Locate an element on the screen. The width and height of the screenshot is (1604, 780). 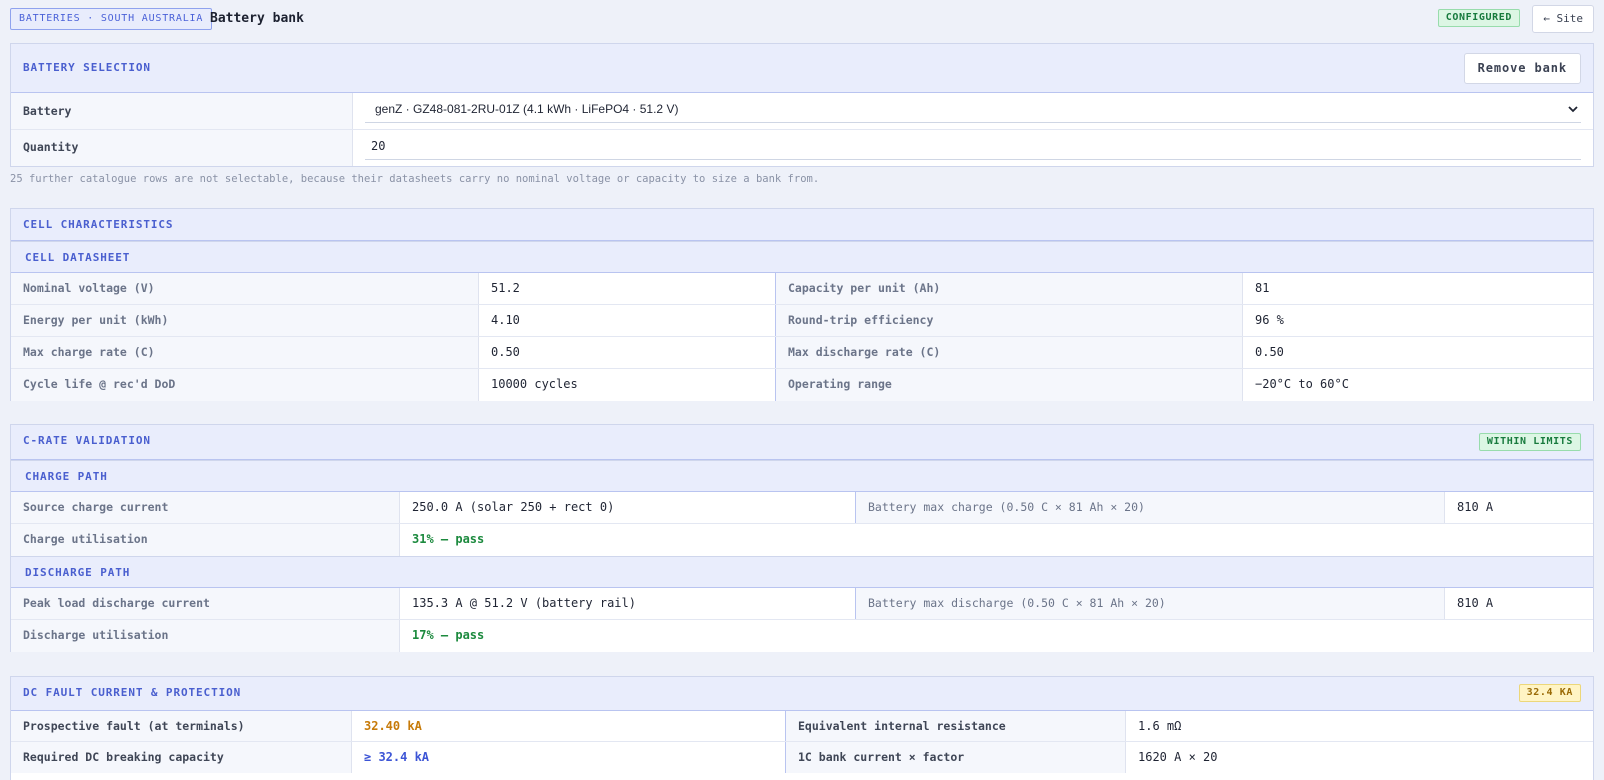
max-charge-rate-label: Max charge rate (C) is located at coordinates (244, 352).